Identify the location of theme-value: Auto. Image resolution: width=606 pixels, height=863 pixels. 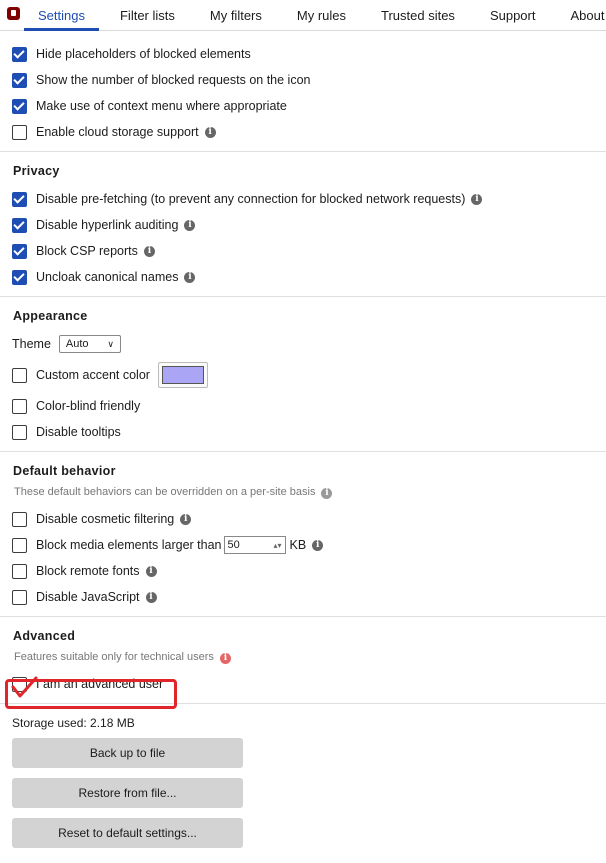
(77, 344).